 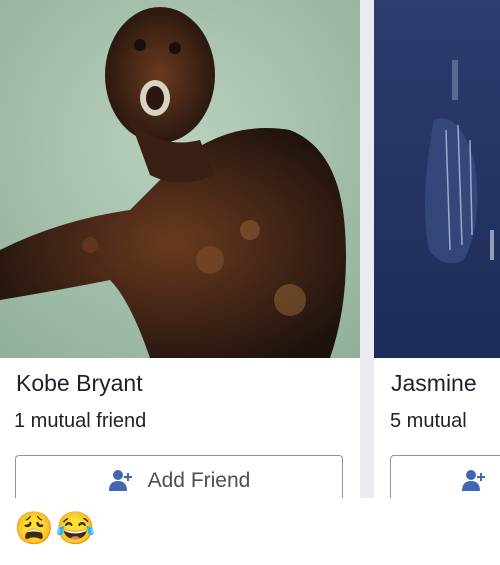 I want to click on tears-of-joy-emoji: 😂, so click(x=75, y=528).